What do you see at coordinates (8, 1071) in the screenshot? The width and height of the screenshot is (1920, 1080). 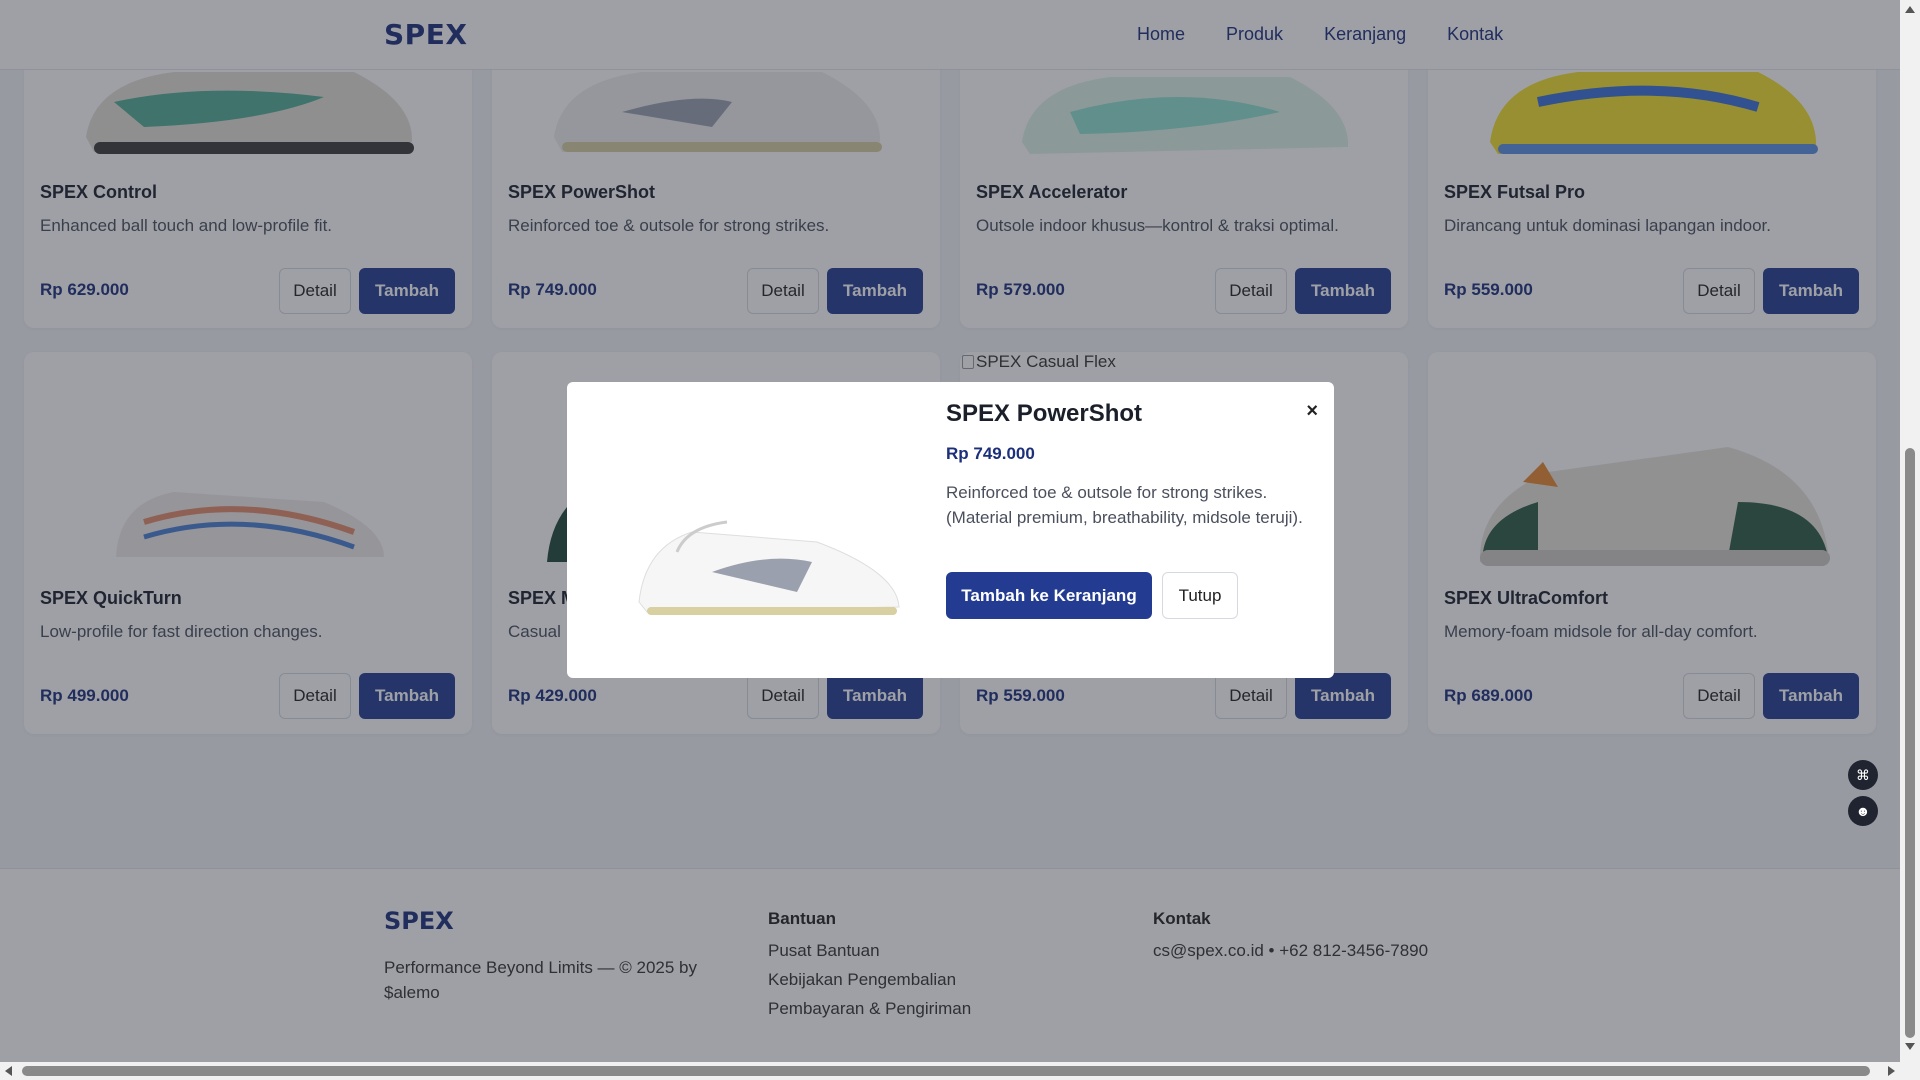 I see `scroll-left-icon` at bounding box center [8, 1071].